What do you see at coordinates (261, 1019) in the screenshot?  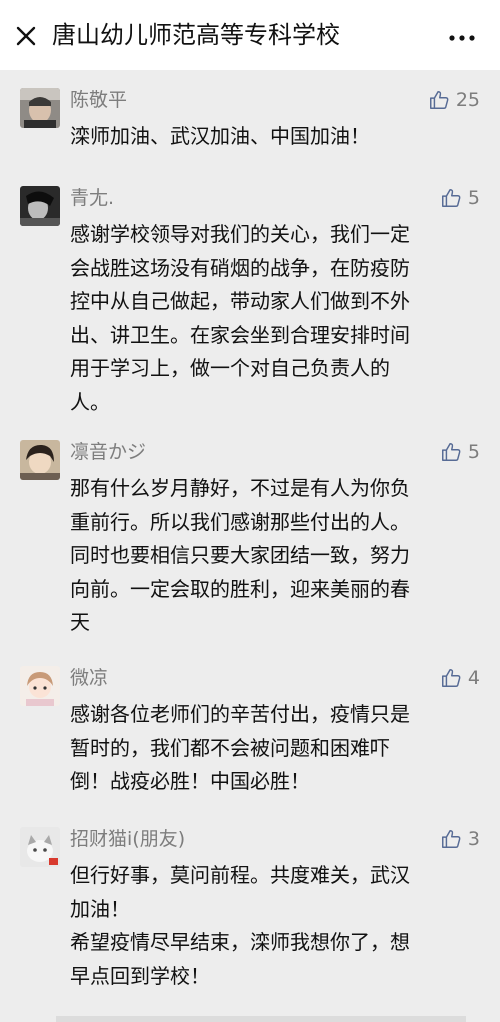 I see `bottom-divider` at bounding box center [261, 1019].